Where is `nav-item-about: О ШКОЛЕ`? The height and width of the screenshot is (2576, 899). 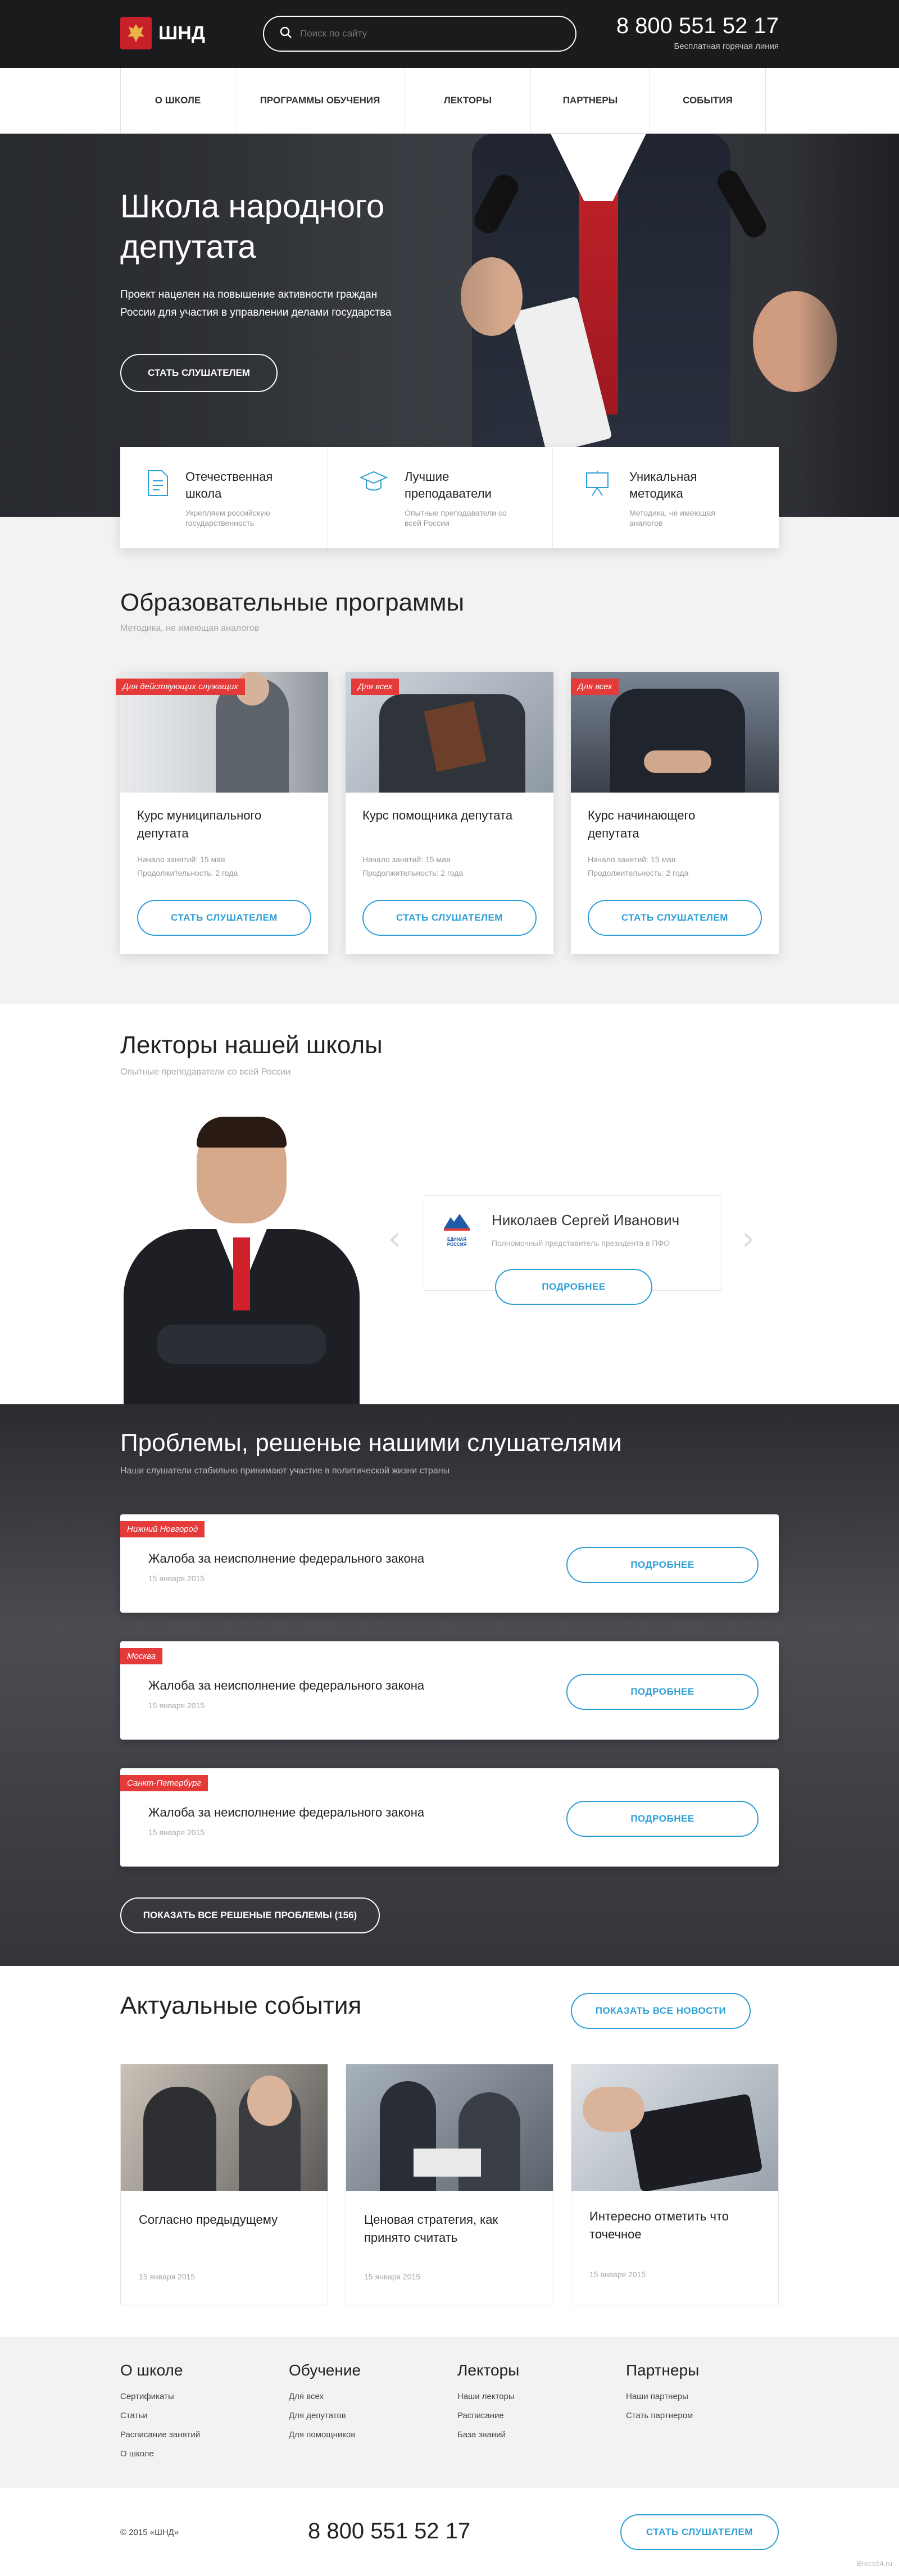
nav-item-about: О ШКОЛЕ is located at coordinates (178, 100).